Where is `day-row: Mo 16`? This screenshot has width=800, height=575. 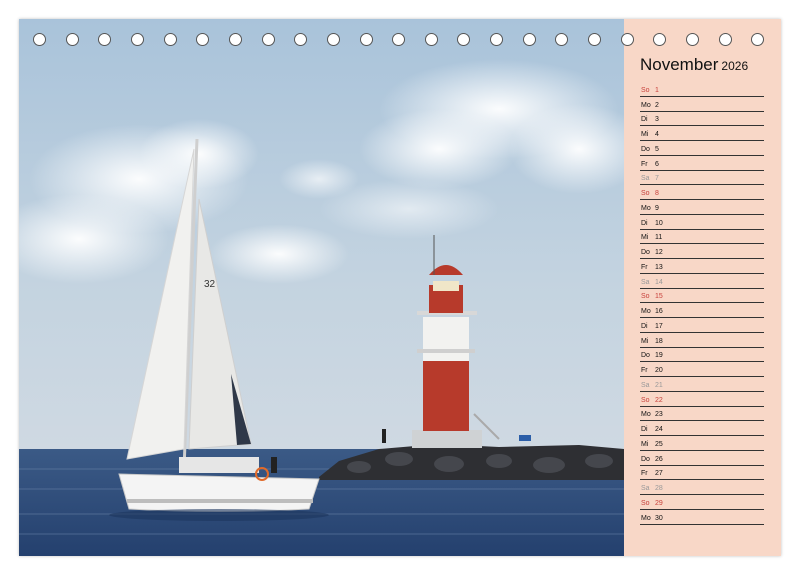
day-row: Mo 16 is located at coordinates (702, 310).